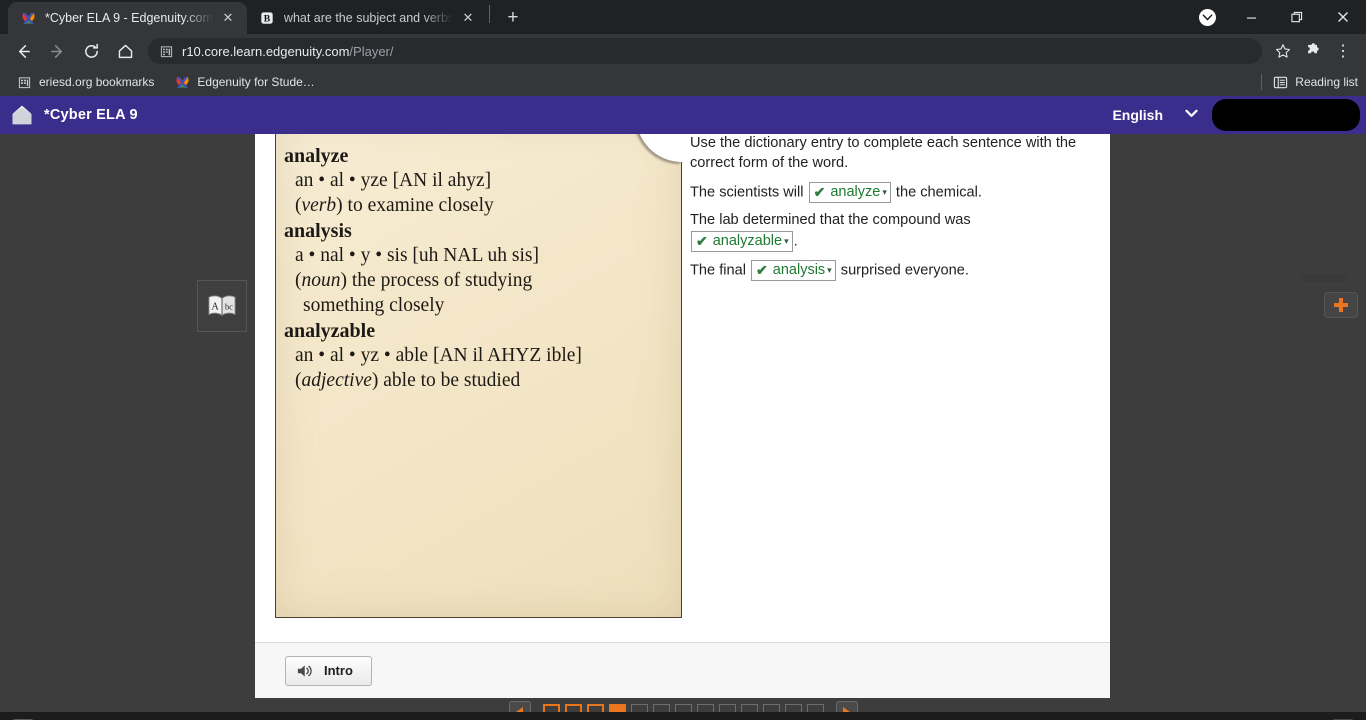 This screenshot has width=1366, height=720. What do you see at coordinates (215, 307) in the screenshot?
I see `svg-text: A` at bounding box center [215, 307].